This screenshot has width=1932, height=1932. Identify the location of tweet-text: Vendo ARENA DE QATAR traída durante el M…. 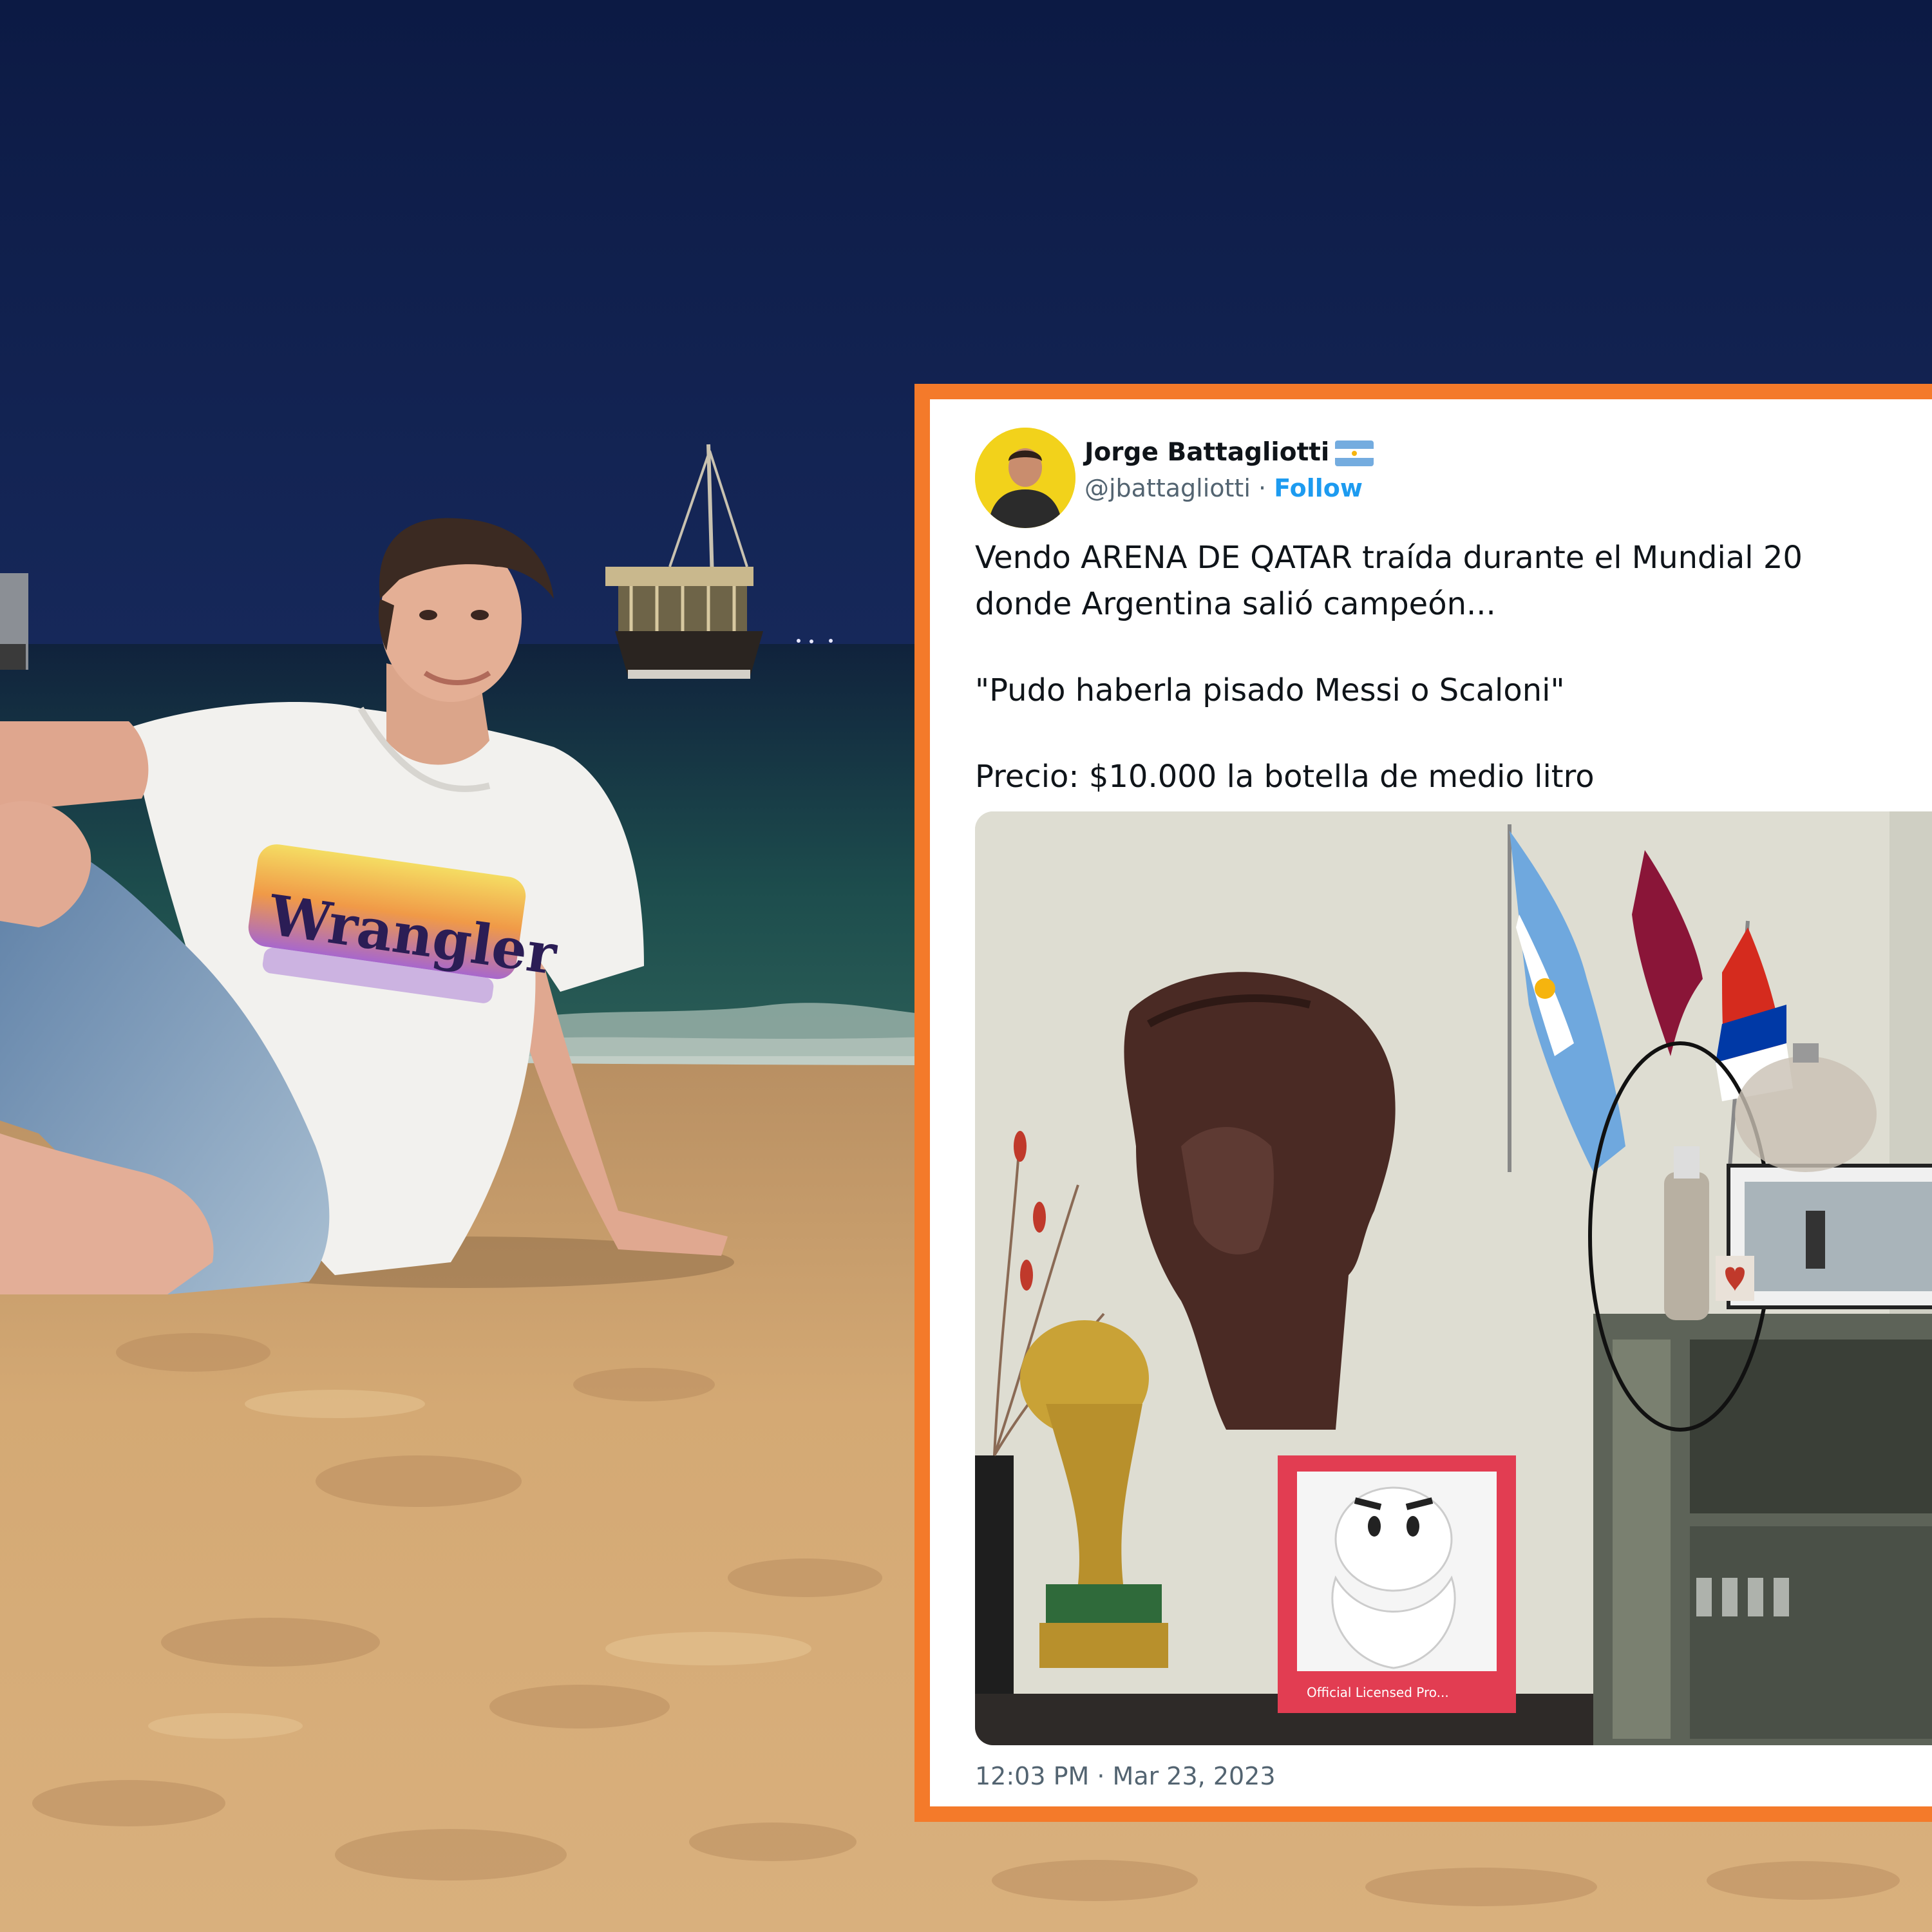
(1453, 667).